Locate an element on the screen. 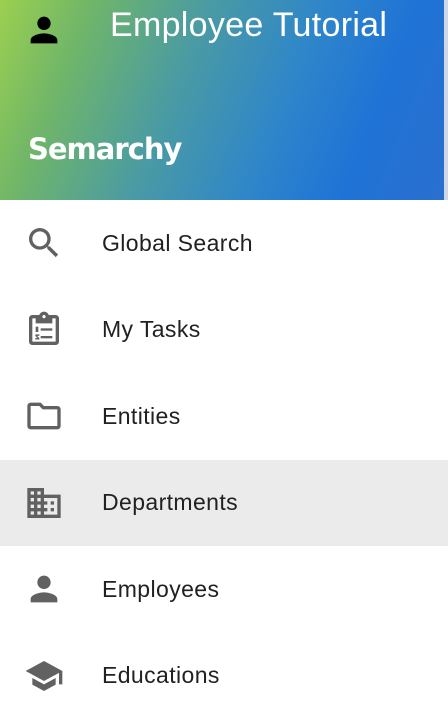 This screenshot has height=710, width=448. menu-item-label: My Tasks is located at coordinates (151, 329).